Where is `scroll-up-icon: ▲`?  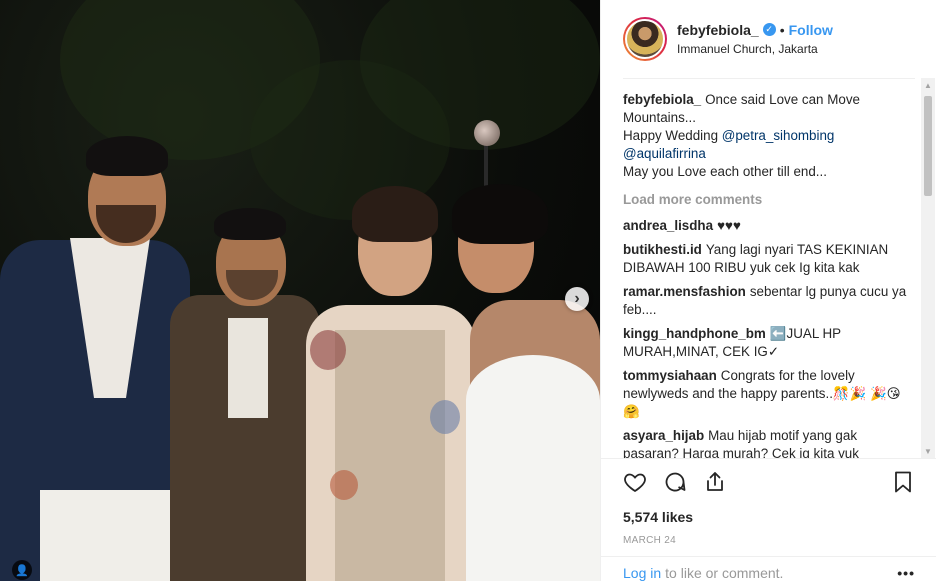 scroll-up-icon: ▲ is located at coordinates (928, 85).